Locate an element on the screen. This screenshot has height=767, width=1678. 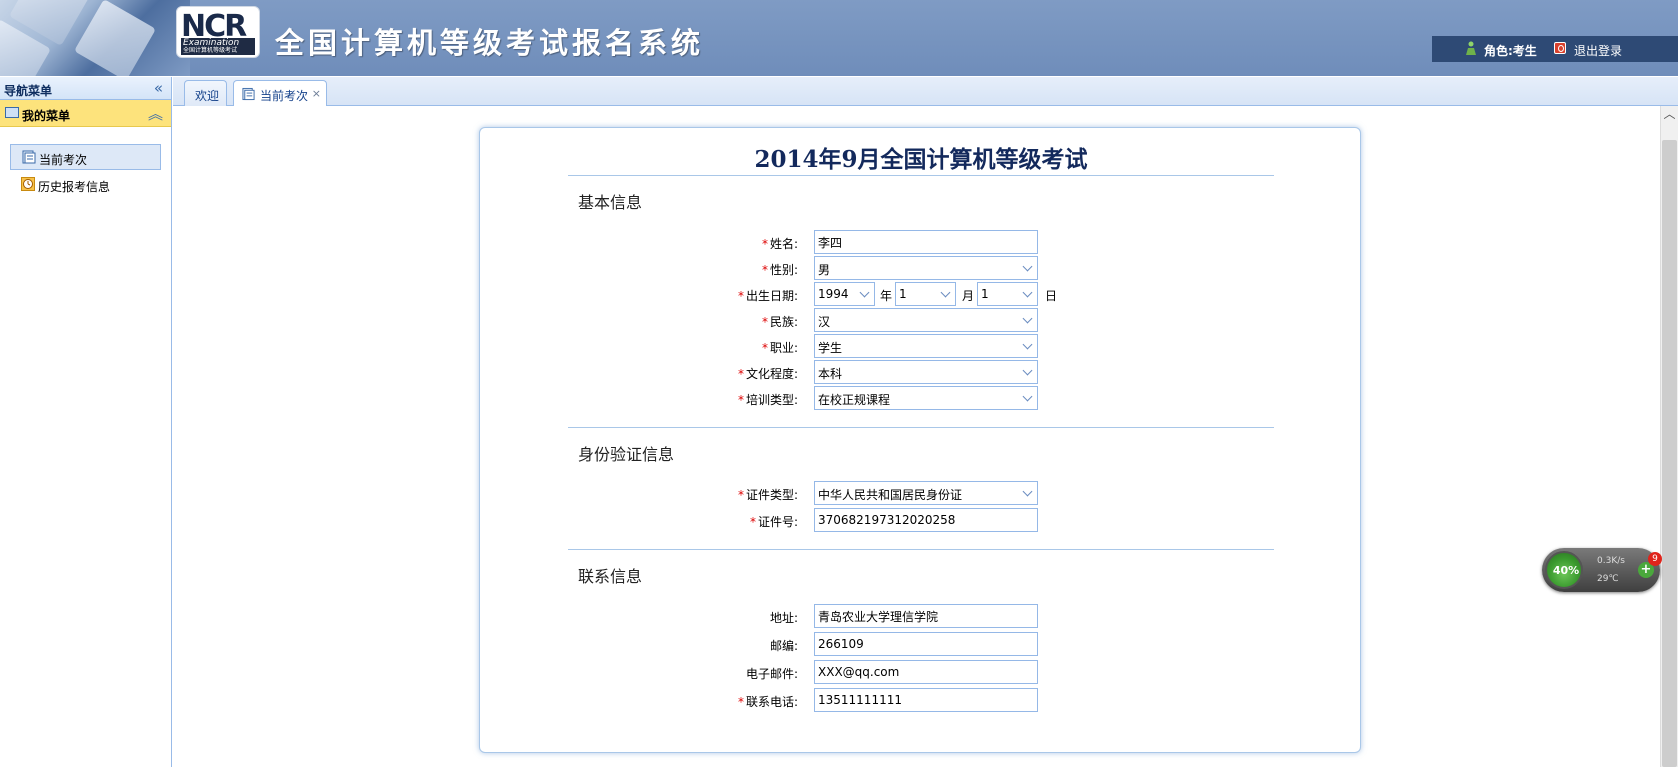
form-title: 2014年9月全国计算机等级考试 is located at coordinates (921, 159).